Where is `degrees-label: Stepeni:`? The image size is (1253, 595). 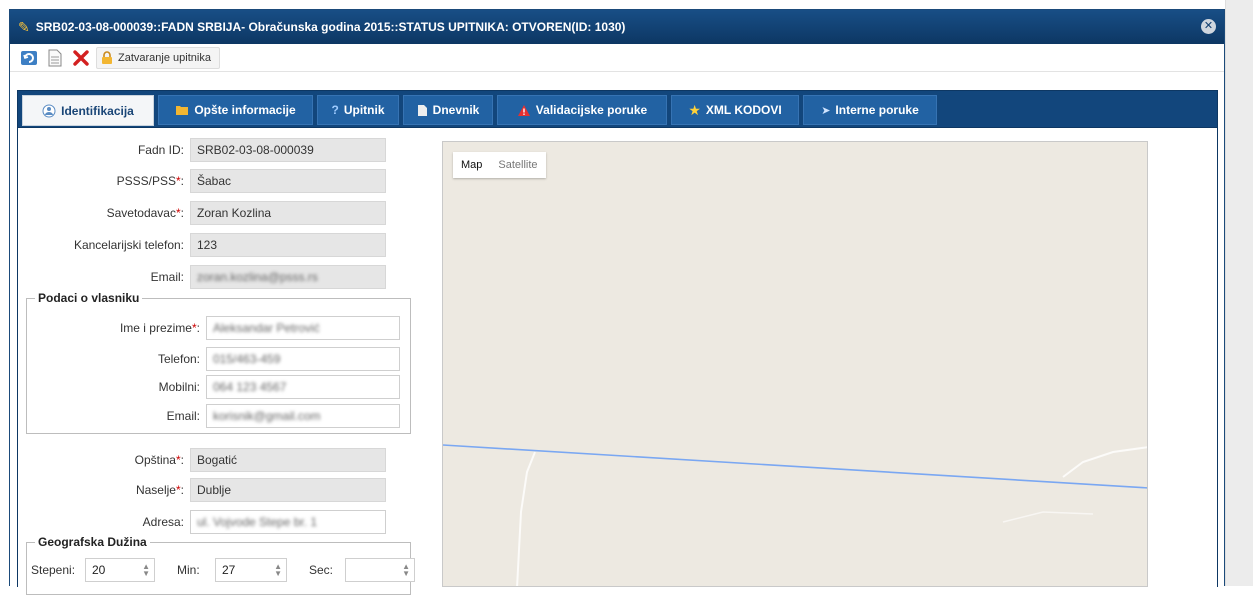 degrees-label: Stepeni: is located at coordinates (53, 570).